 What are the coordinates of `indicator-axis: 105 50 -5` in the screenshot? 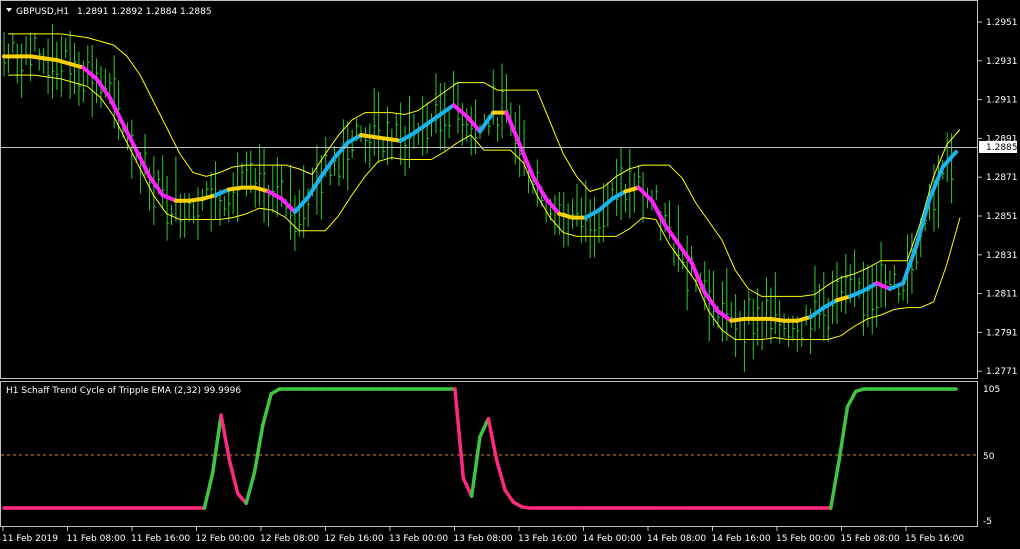 It's located at (991, 456).